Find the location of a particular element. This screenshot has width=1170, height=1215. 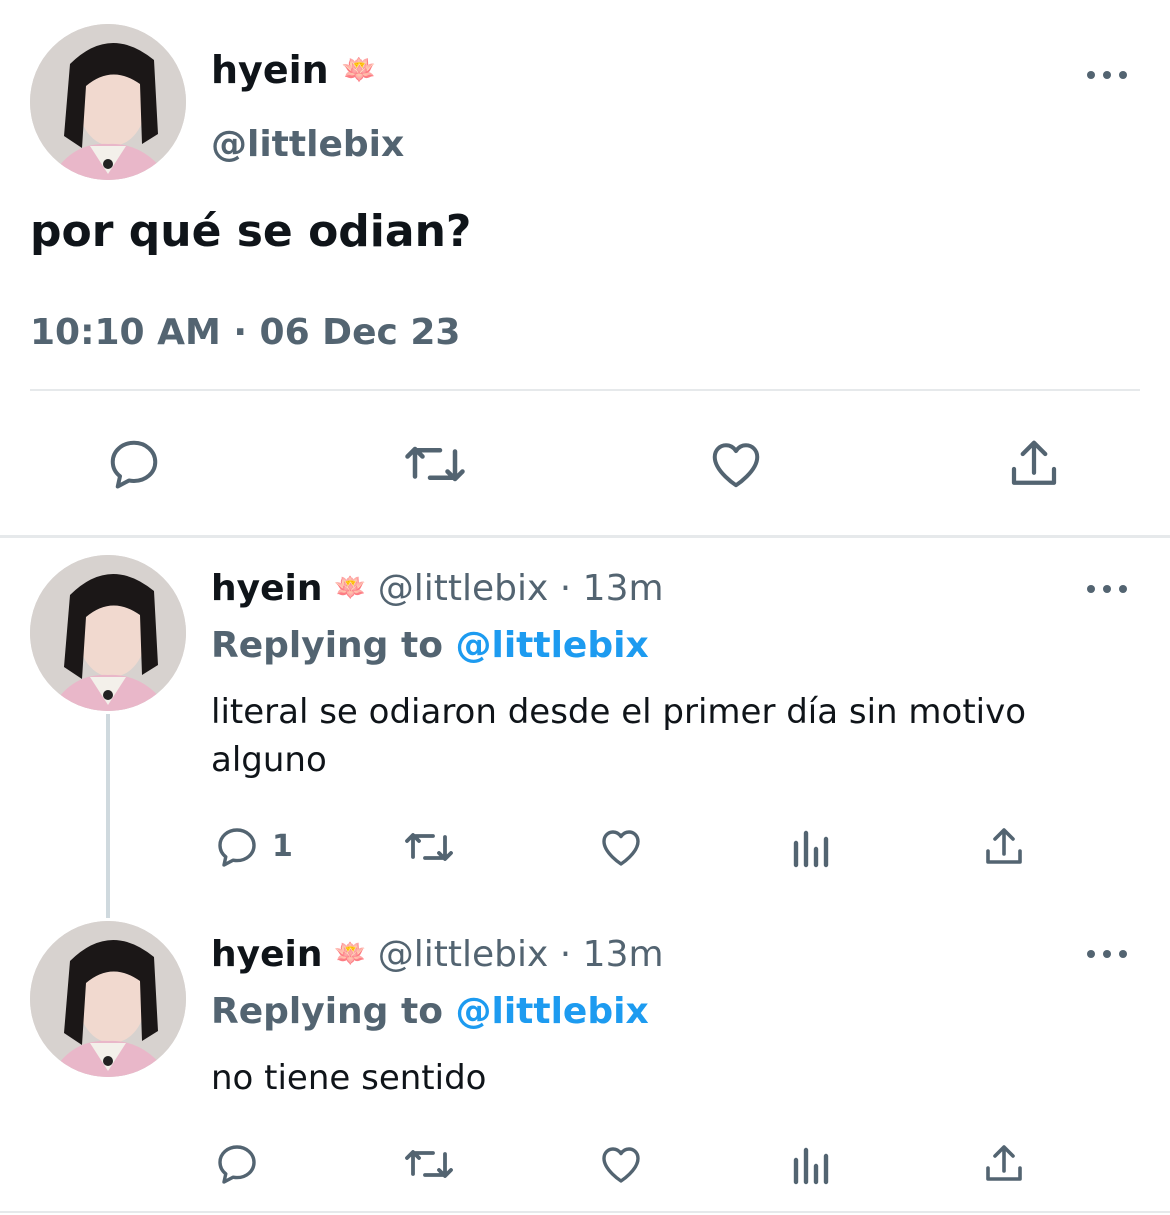

display-name: hyein 🪷 is located at coordinates (294, 70).